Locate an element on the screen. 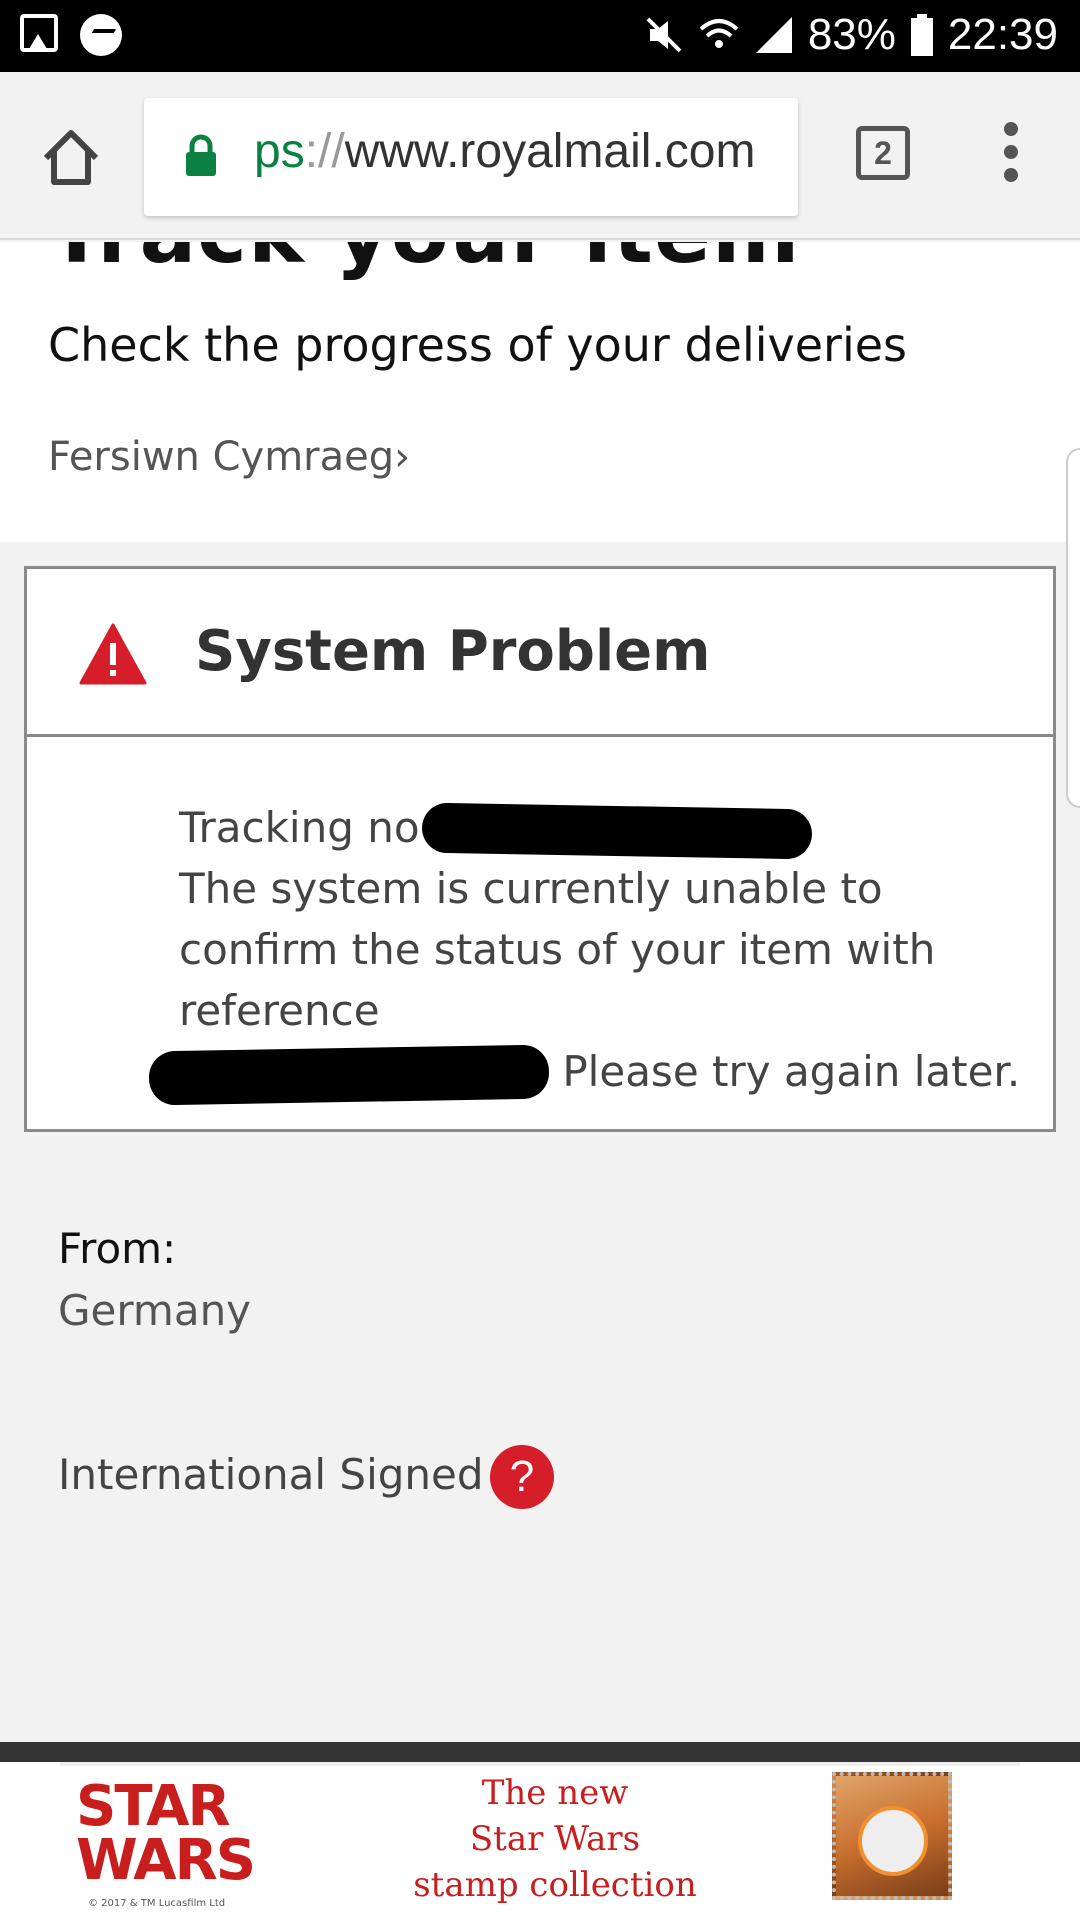  battery-icon is located at coordinates (921, 35).